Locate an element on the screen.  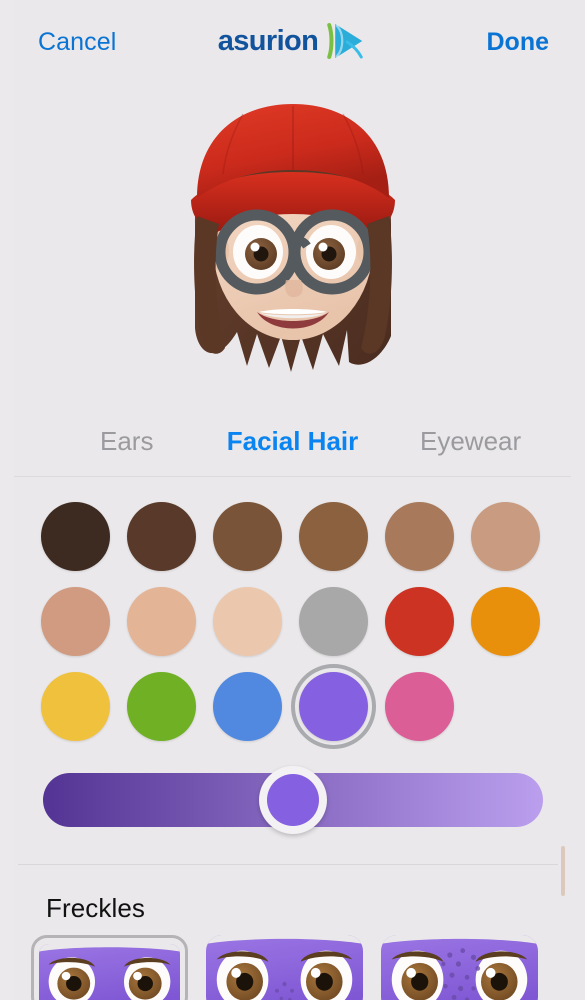
header-bar: Cancel asurion Done is located at coordinates (292, 39).